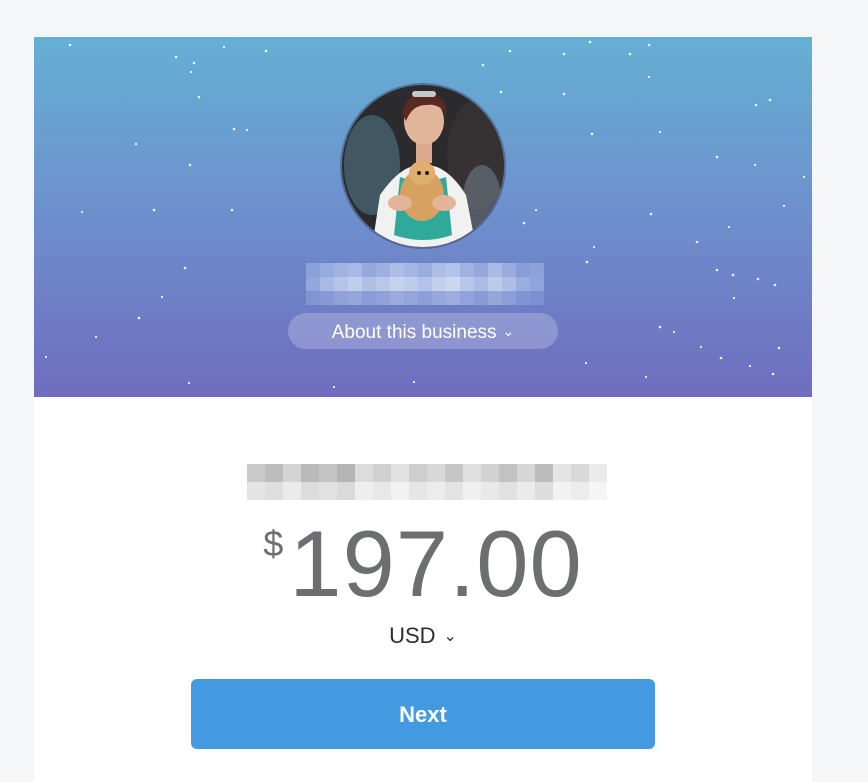 The height and width of the screenshot is (782, 868). What do you see at coordinates (423, 714) in the screenshot?
I see `next-button: Next` at bounding box center [423, 714].